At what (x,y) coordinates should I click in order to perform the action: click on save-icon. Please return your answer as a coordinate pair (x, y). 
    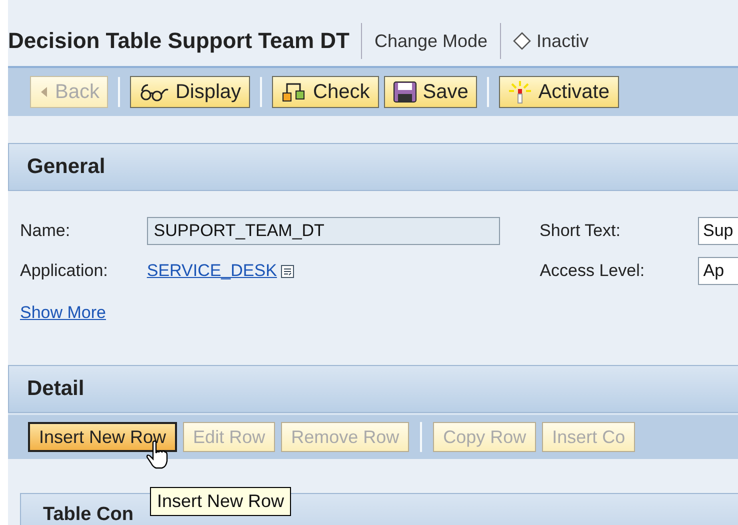
    Looking at the image, I should click on (404, 92).